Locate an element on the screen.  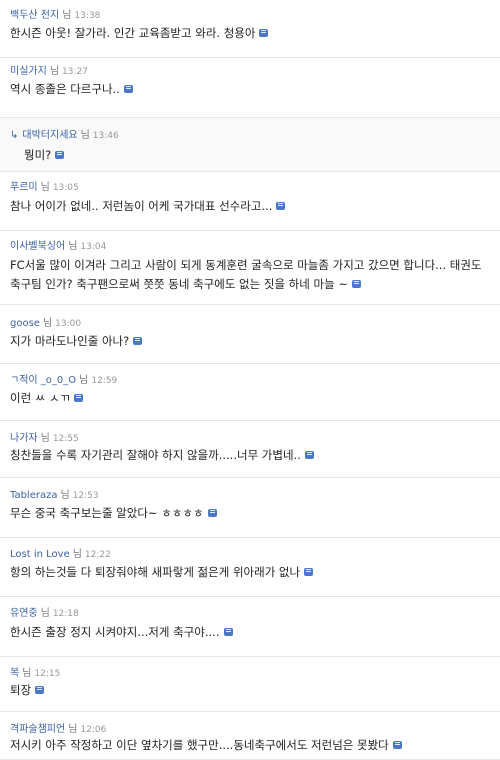
comment-meta: Tableraza 님 12:53 is located at coordinates (54, 496).